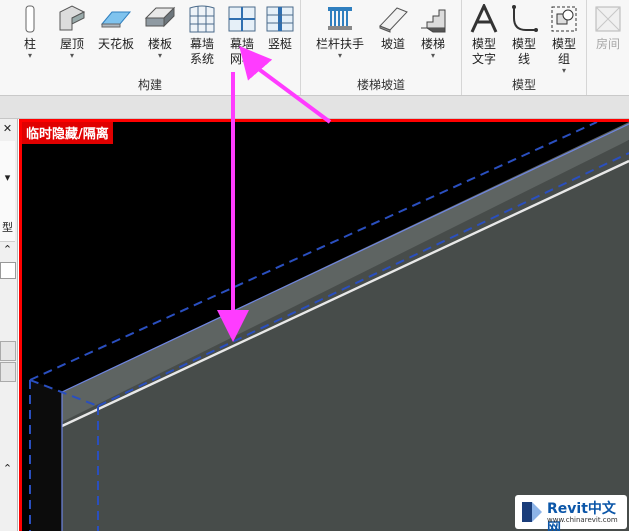 The image size is (629, 531). I want to click on roof-icon, so click(72, 18).